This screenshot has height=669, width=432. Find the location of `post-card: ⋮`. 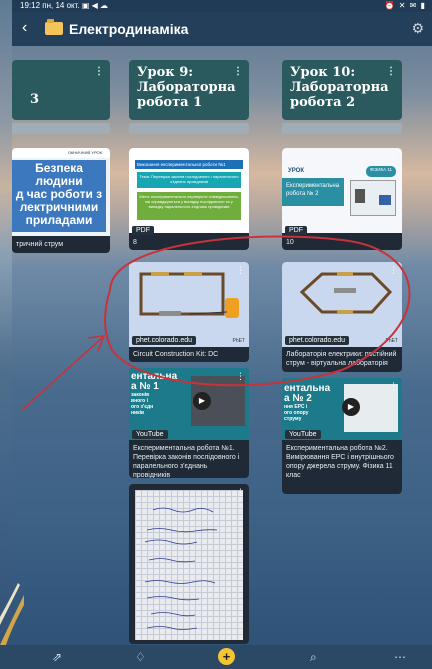

post-card: ⋮ is located at coordinates (189, 564).